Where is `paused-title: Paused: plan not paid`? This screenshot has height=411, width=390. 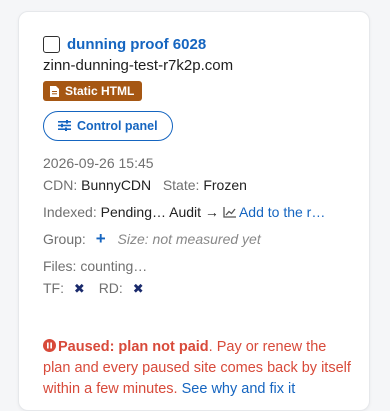
paused-title: Paused: plan not paid is located at coordinates (133, 346).